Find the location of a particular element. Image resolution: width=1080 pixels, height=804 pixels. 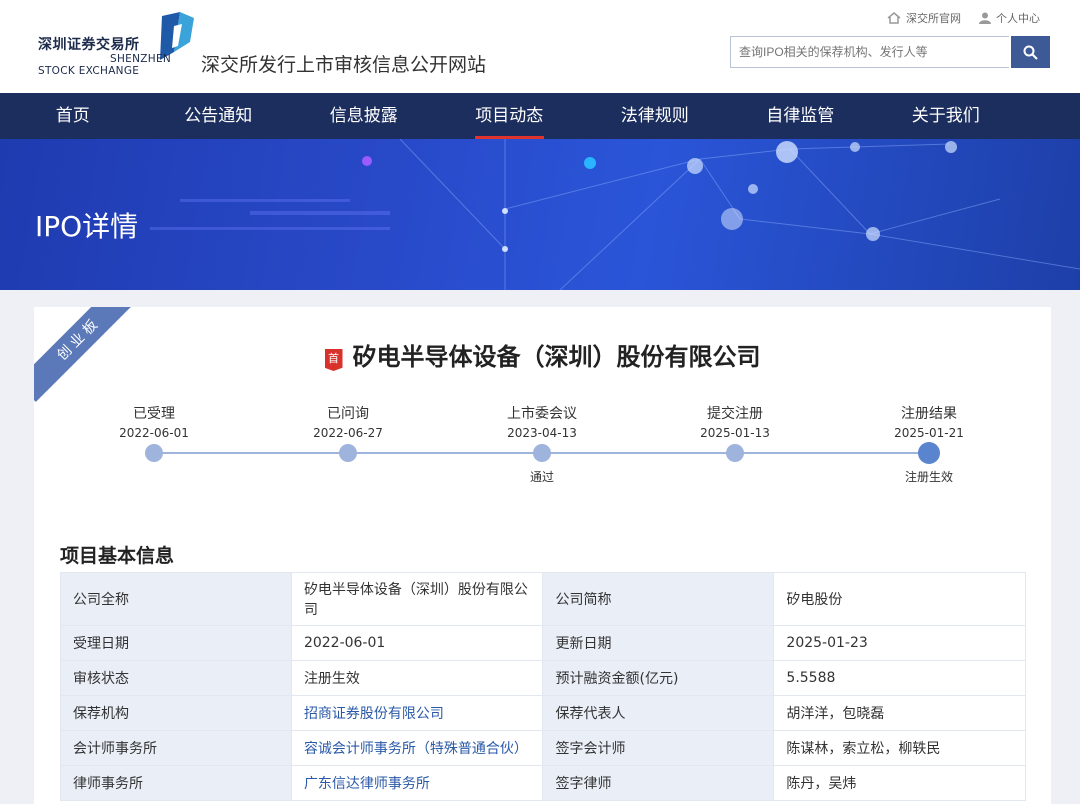

szse-official-link: 深交所官网 is located at coordinates (924, 18).